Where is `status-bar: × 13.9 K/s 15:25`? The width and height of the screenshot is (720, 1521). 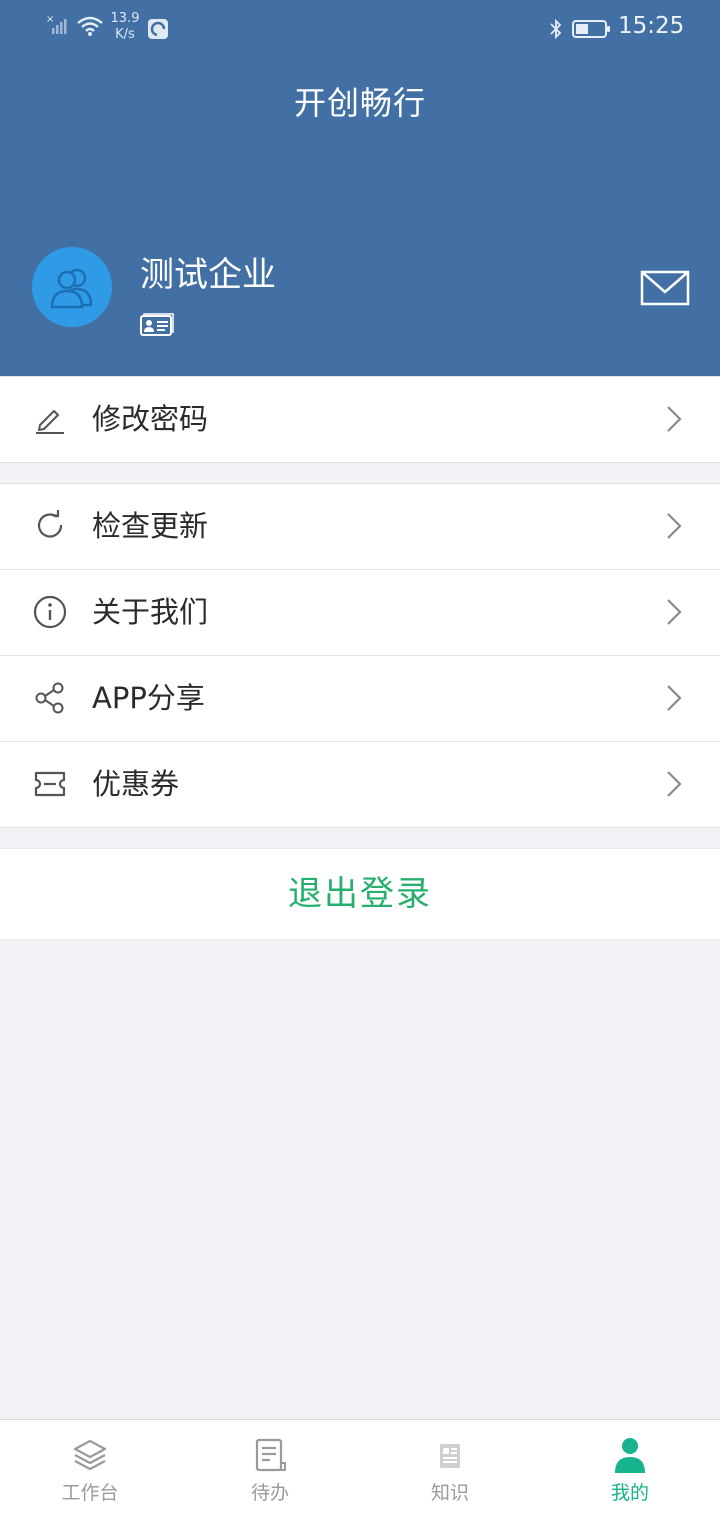 status-bar: × 13.9 K/s 15:25 is located at coordinates (360, 29).